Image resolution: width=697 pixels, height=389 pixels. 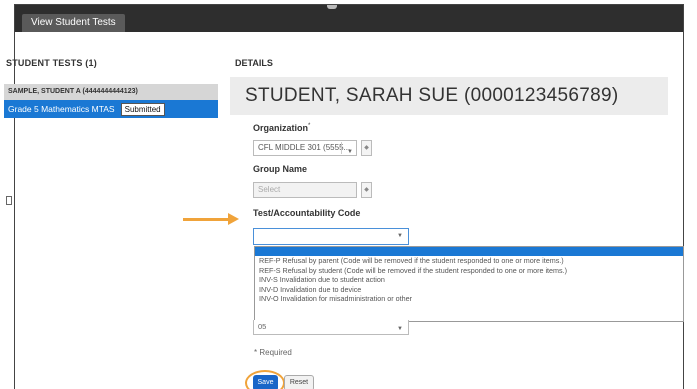 What do you see at coordinates (299, 382) in the screenshot?
I see `reset-button: Reset` at bounding box center [299, 382].